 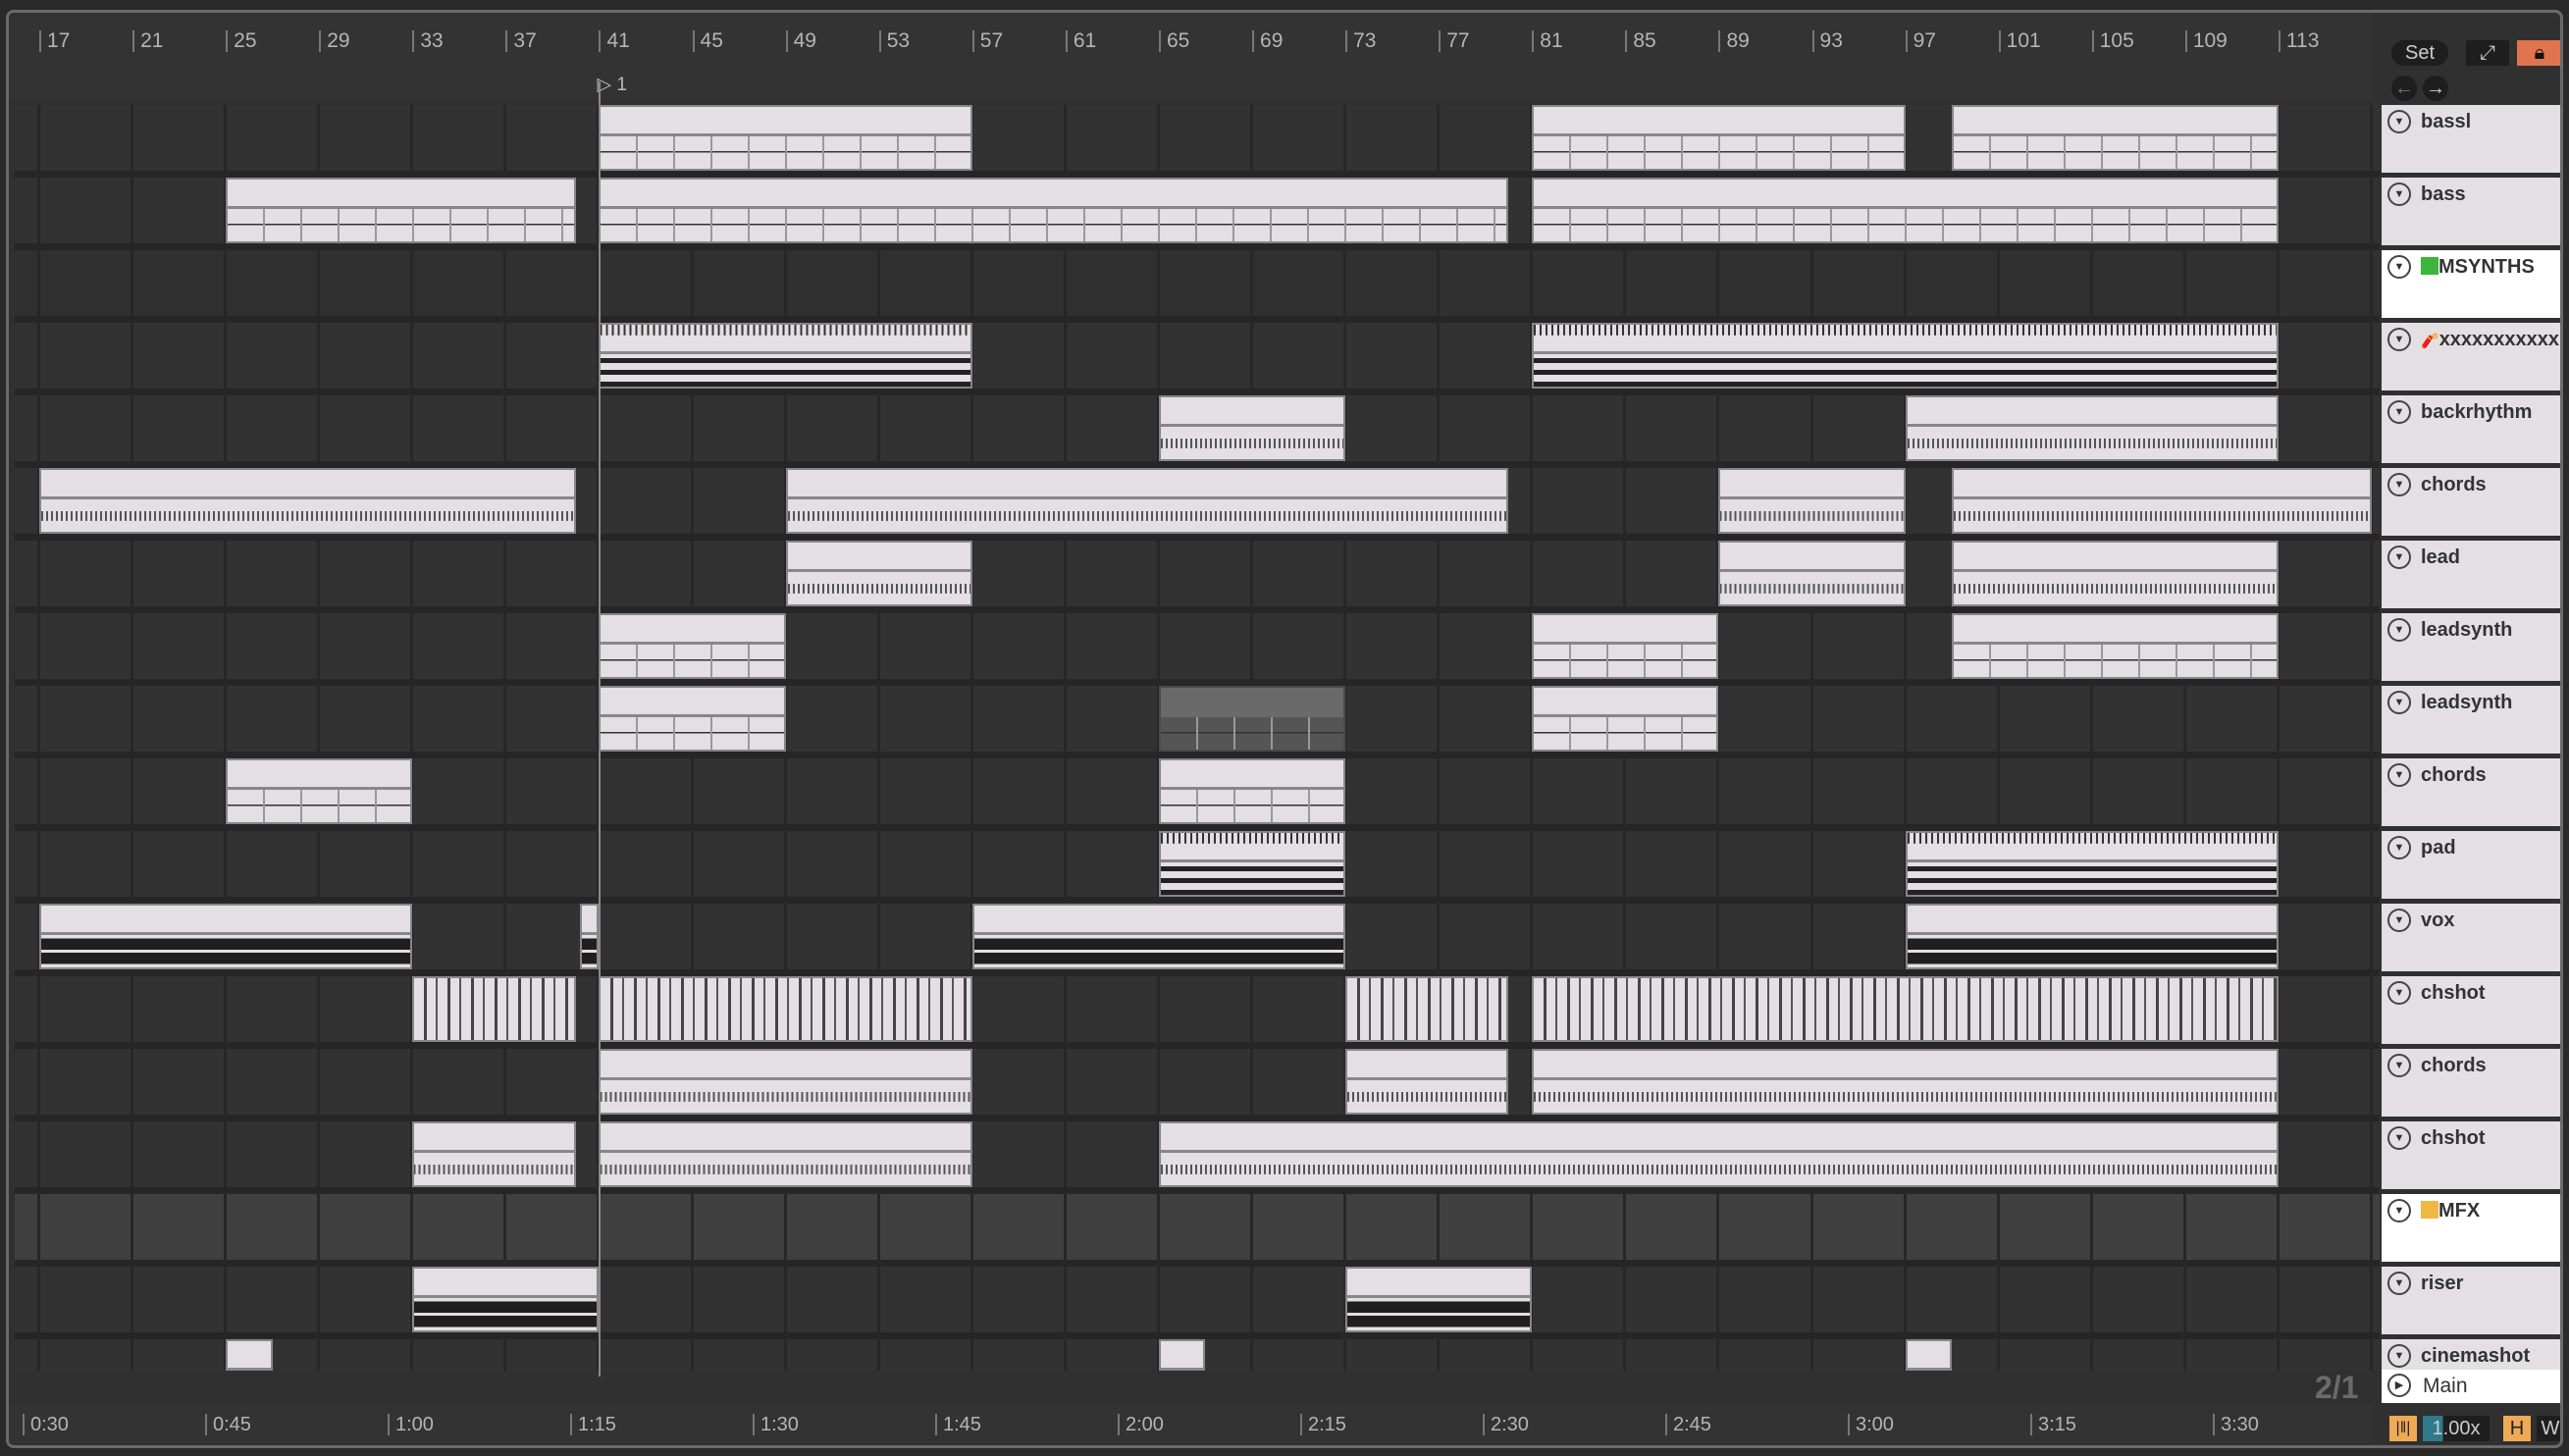 What do you see at coordinates (2404, 88) in the screenshot?
I see `back-arrow-icon: ←` at bounding box center [2404, 88].